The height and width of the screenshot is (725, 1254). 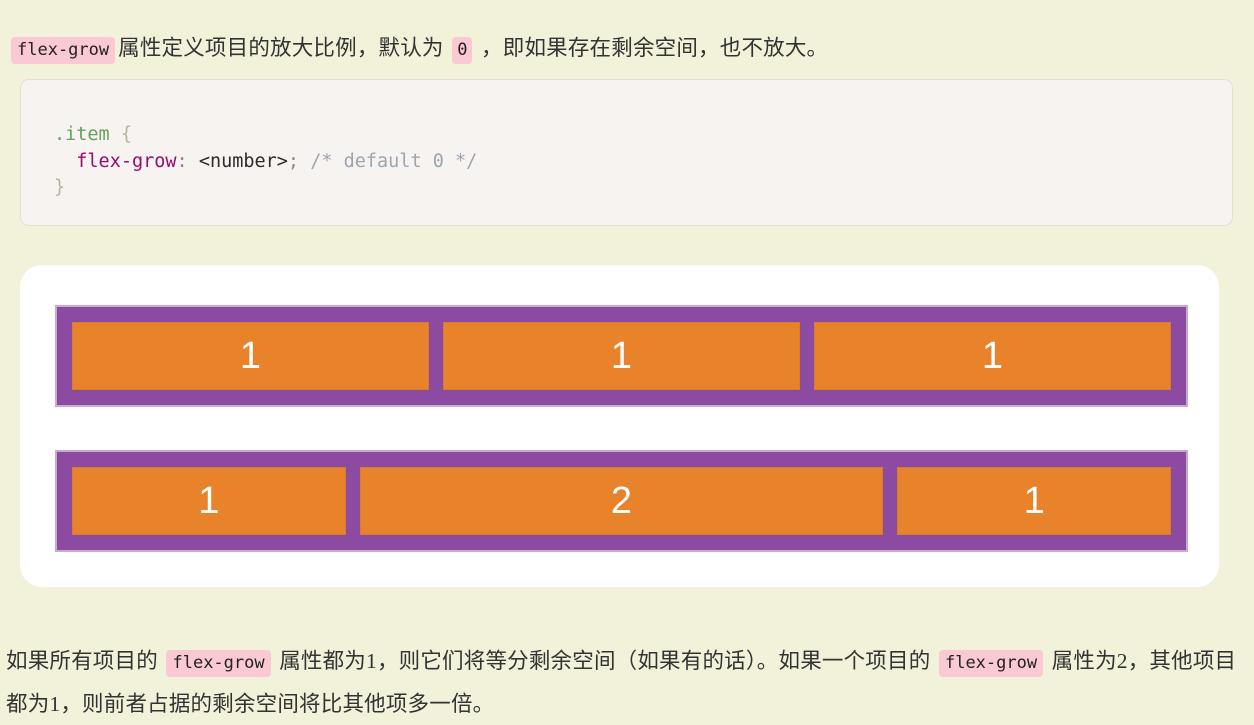 I want to click on flex-item: 2, so click(x=621, y=501).